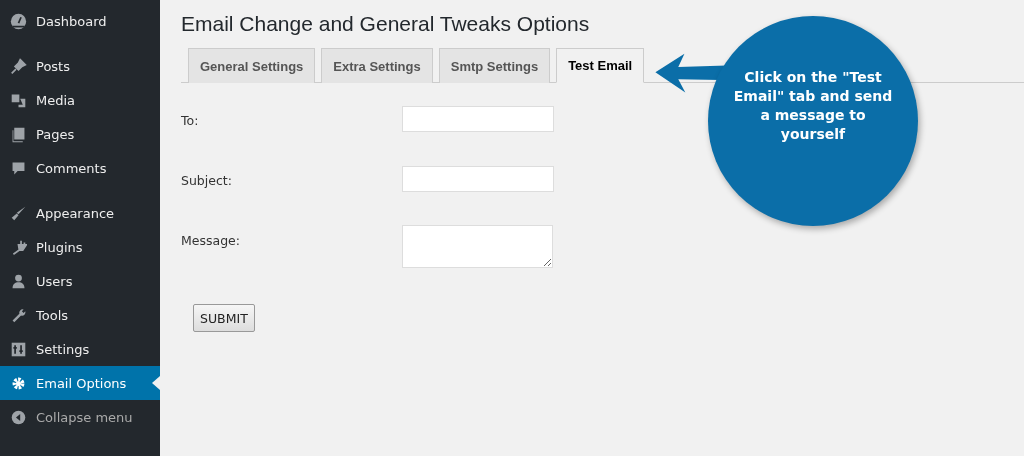  Describe the element at coordinates (18, 417) in the screenshot. I see `collapse-icon` at that location.